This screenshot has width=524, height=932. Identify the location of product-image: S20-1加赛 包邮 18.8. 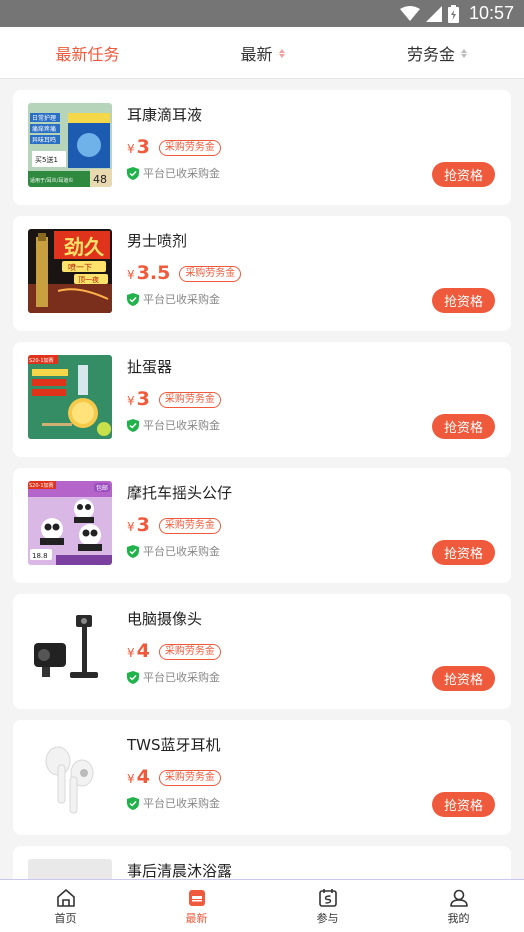
(70, 523).